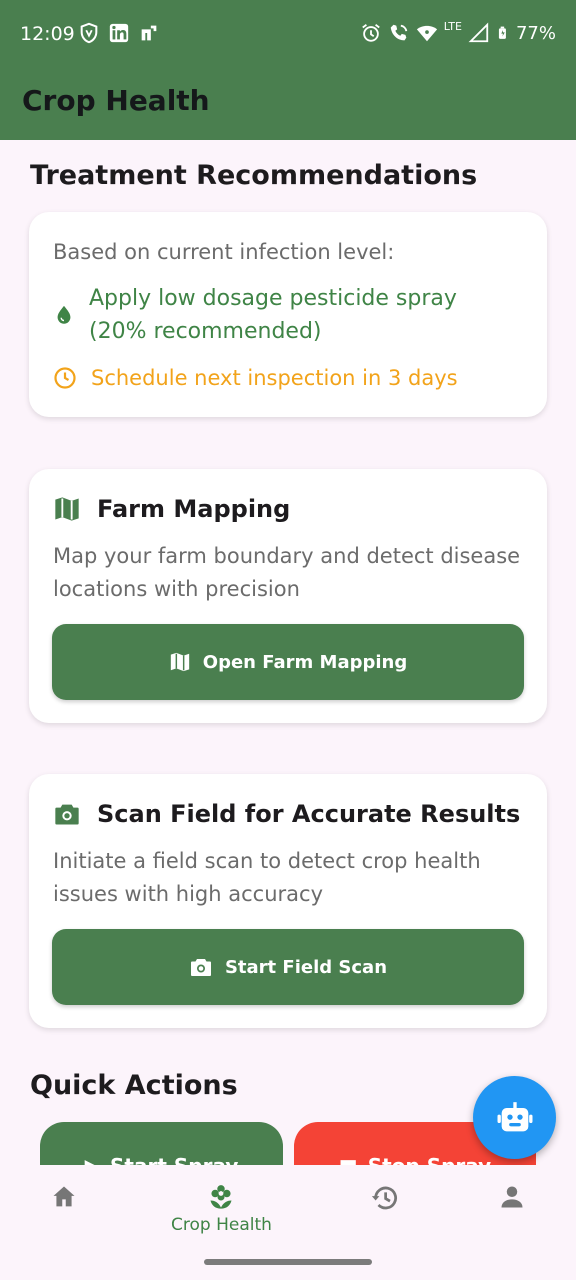 Image resolution: width=576 pixels, height=1280 pixels. What do you see at coordinates (535, 33) in the screenshot?
I see `battery-level: 77%` at bounding box center [535, 33].